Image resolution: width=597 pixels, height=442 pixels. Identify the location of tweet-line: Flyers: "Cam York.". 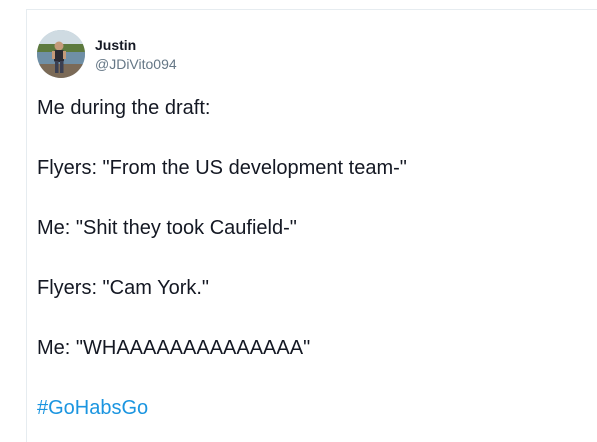
(123, 288).